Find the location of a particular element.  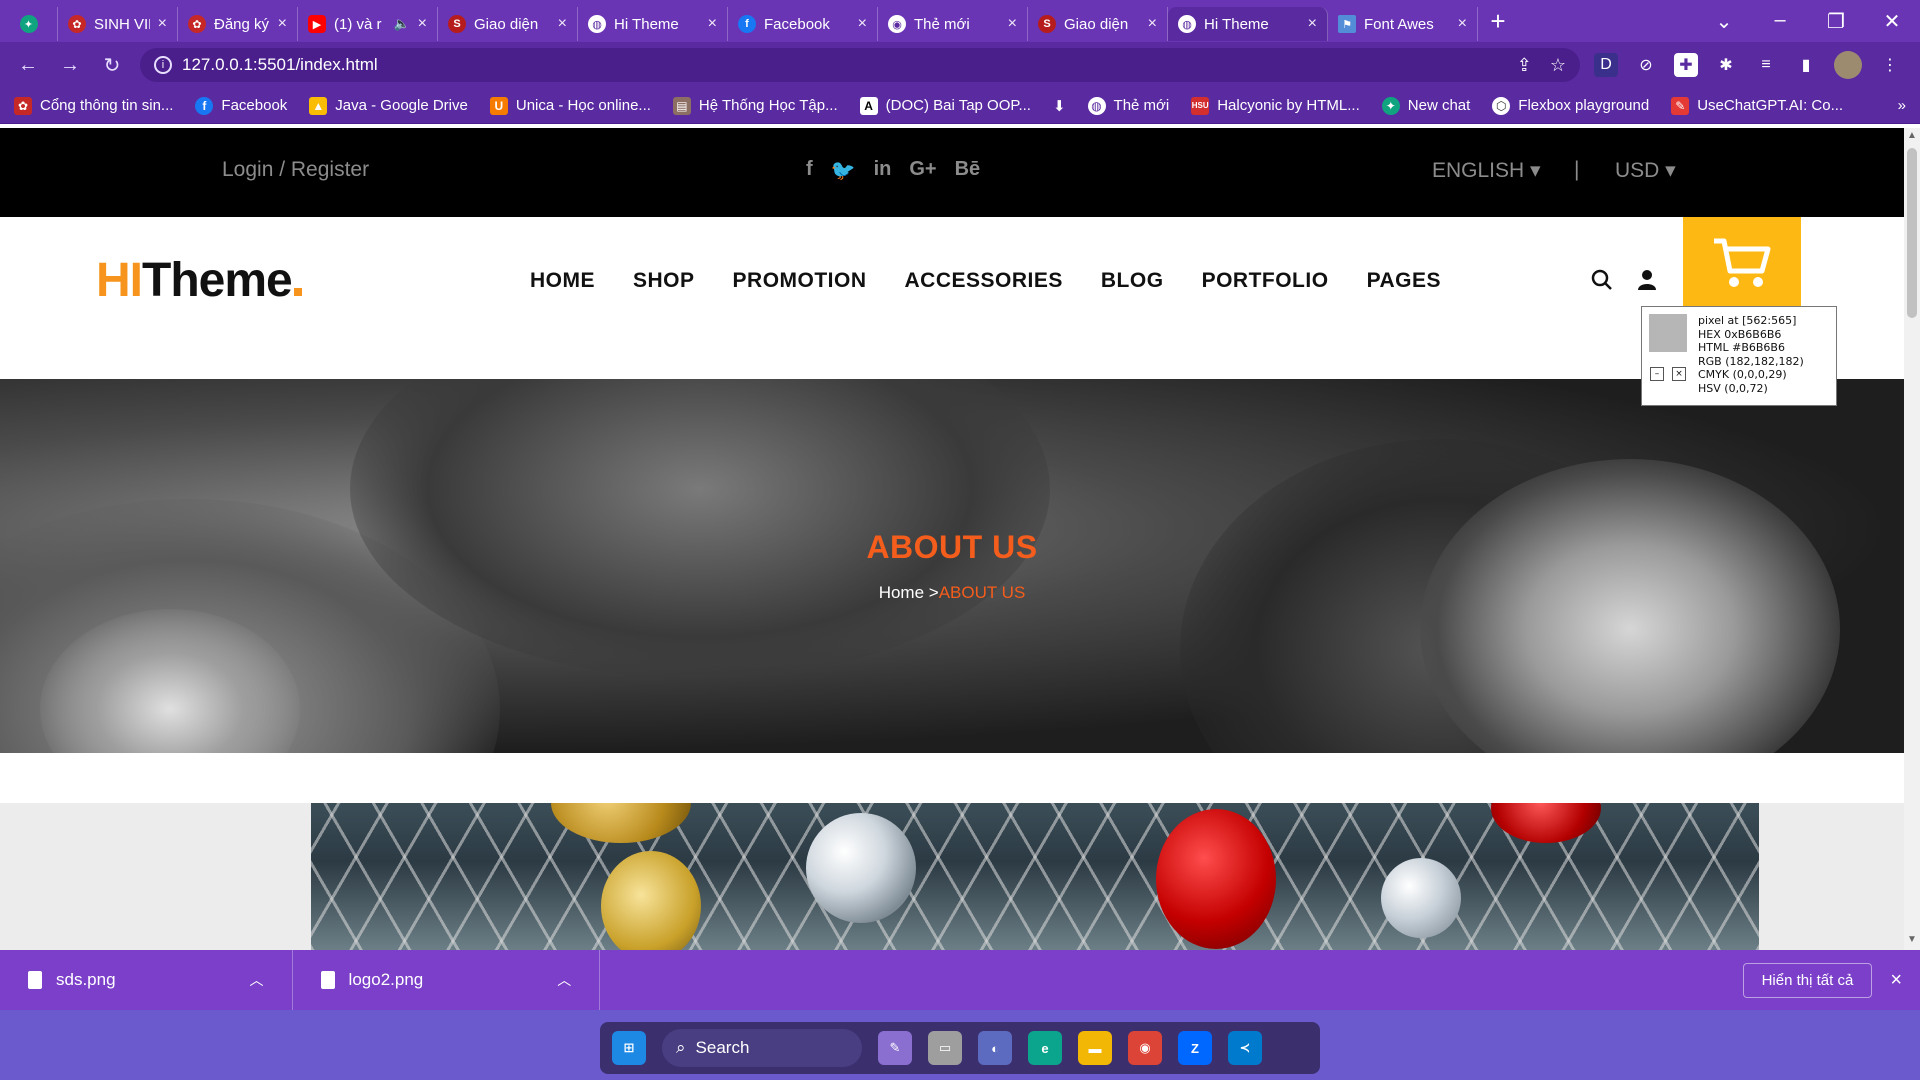

show-all-downloads-button: Hiển thị tất cả is located at coordinates (1807, 980).